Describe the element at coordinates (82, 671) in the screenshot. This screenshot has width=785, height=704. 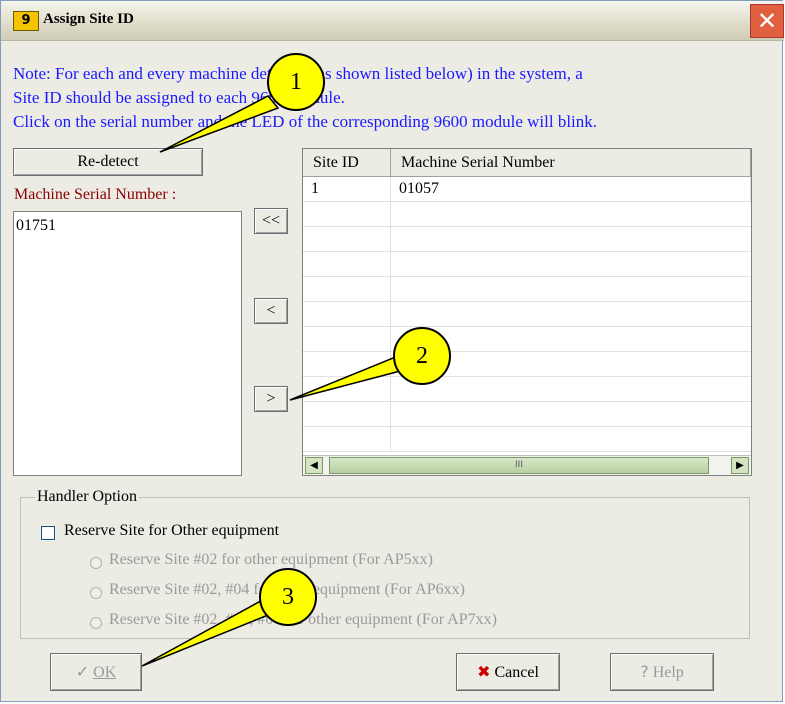
I see `checkmark-icon: ✓` at that location.